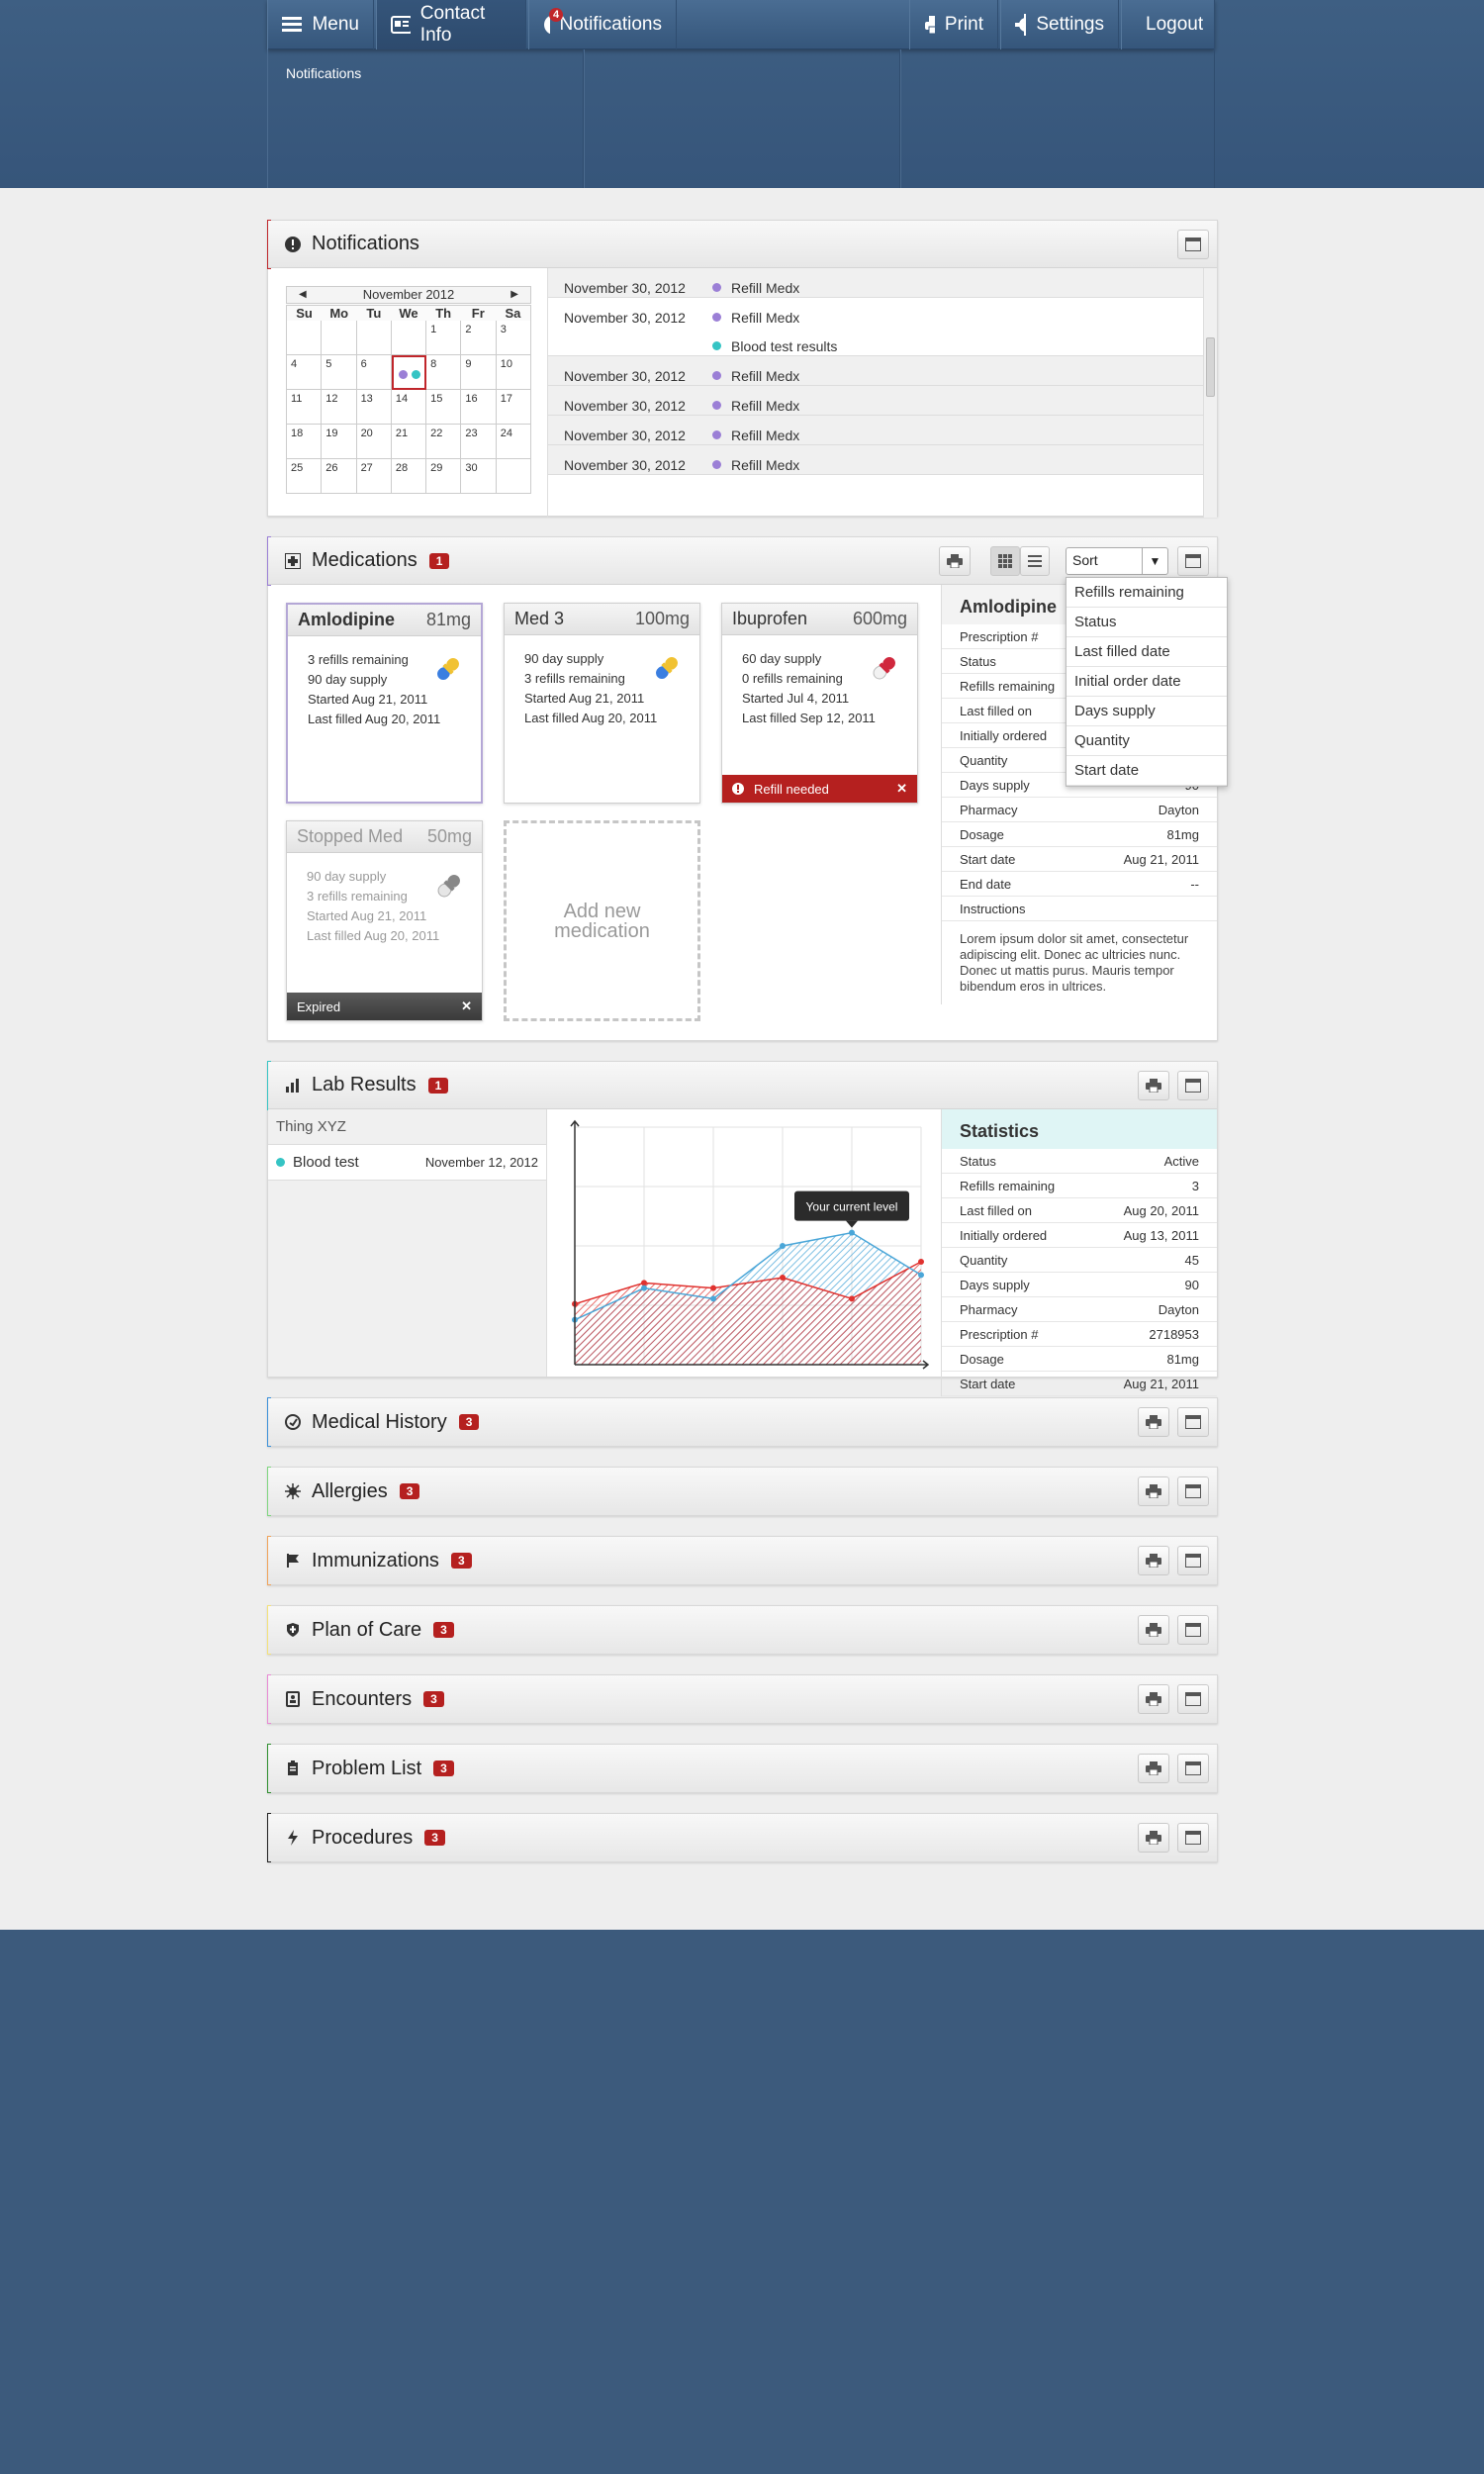  I want to click on settings-button: Settings, so click(1059, 25).